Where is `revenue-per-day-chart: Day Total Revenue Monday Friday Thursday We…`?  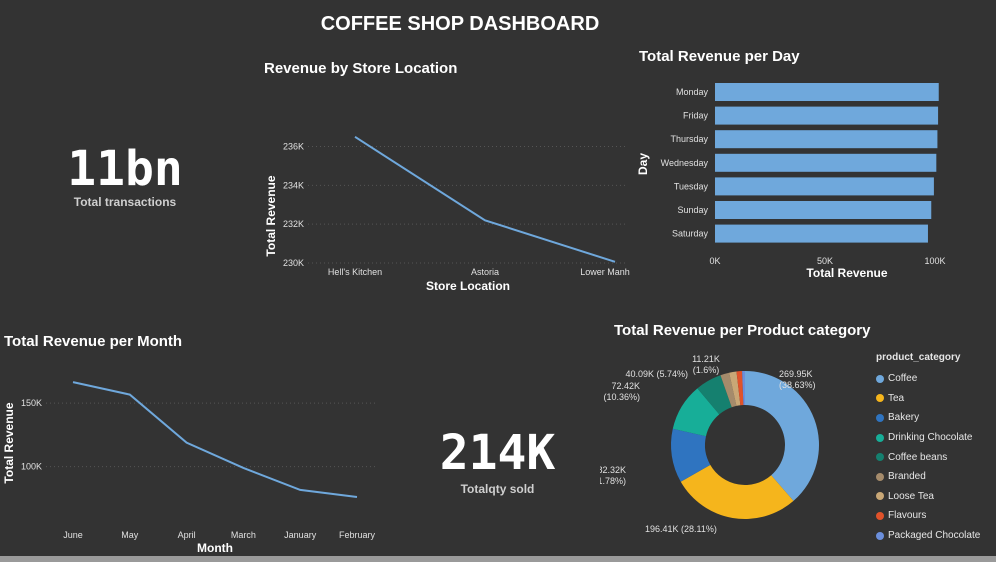
revenue-per-day-chart: Day Total Revenue Monday Friday Thursday We… is located at coordinates (791, 181).